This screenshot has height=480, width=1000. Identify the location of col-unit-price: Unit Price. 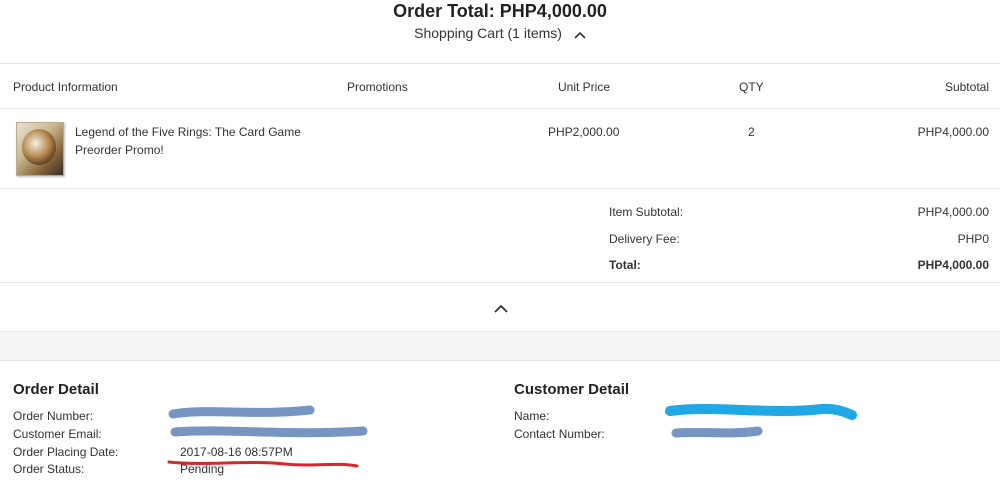
(584, 87).